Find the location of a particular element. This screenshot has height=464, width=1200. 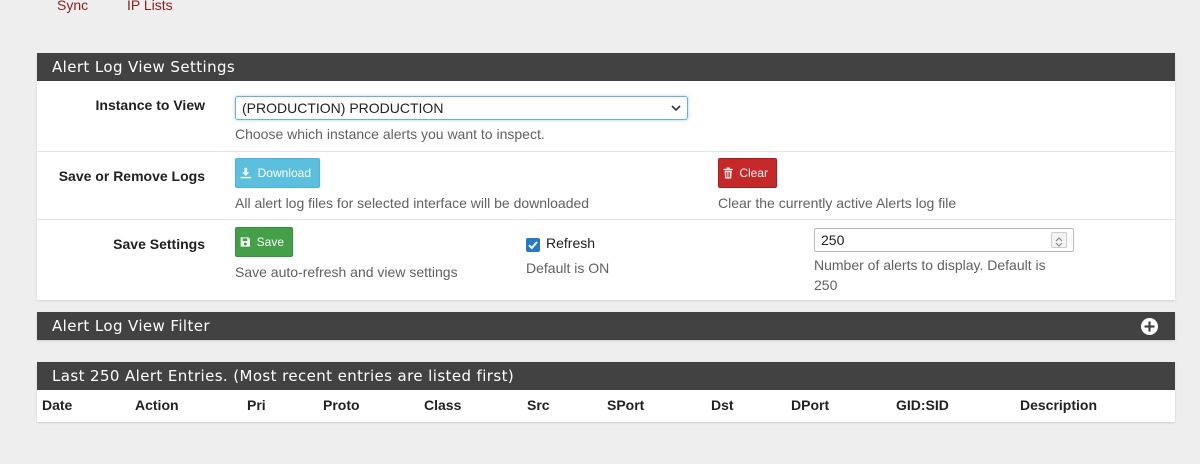

check-icon is located at coordinates (533, 245).